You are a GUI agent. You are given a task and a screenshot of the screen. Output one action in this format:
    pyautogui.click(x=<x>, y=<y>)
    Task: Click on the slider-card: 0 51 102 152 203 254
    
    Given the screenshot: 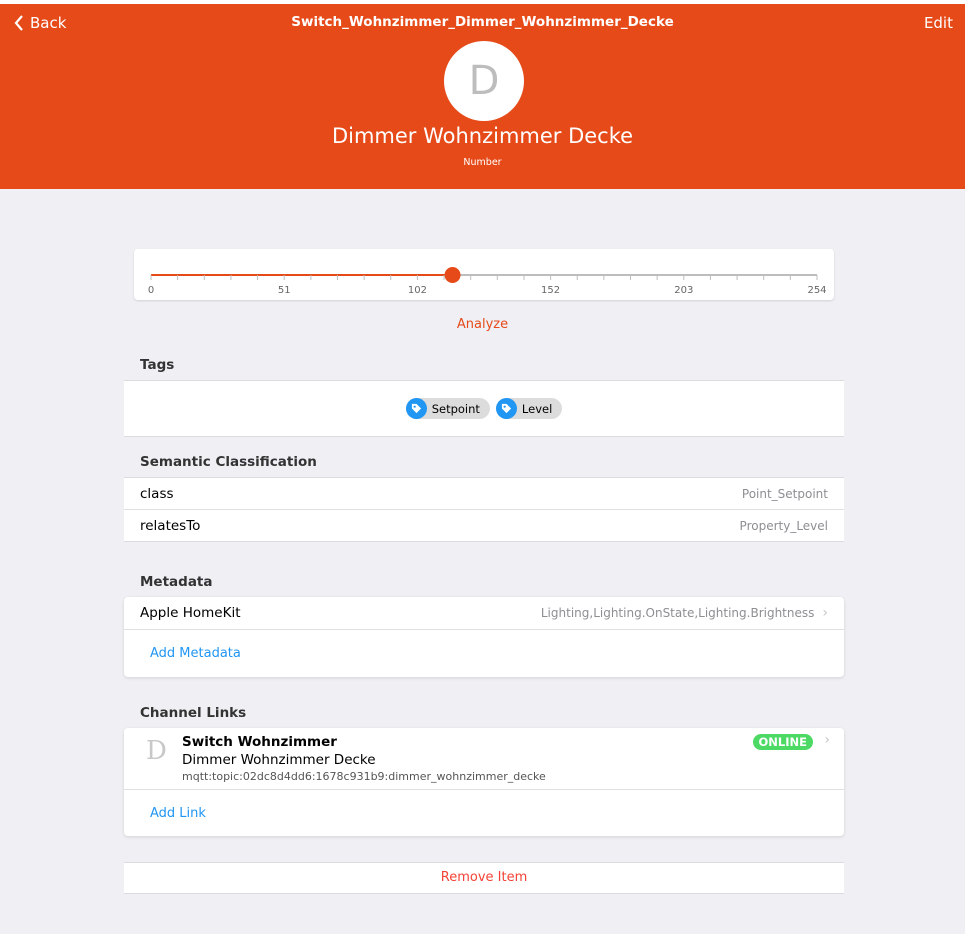 What is the action you would take?
    pyautogui.click(x=484, y=274)
    